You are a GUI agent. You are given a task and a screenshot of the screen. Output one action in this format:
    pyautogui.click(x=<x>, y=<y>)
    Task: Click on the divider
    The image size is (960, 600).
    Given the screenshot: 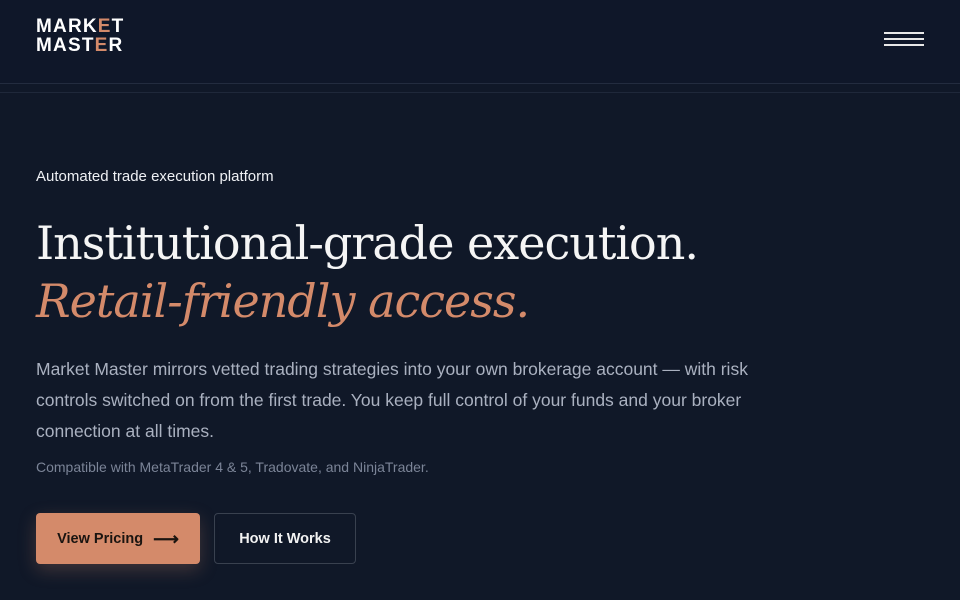 What is the action you would take?
    pyautogui.click(x=480, y=92)
    